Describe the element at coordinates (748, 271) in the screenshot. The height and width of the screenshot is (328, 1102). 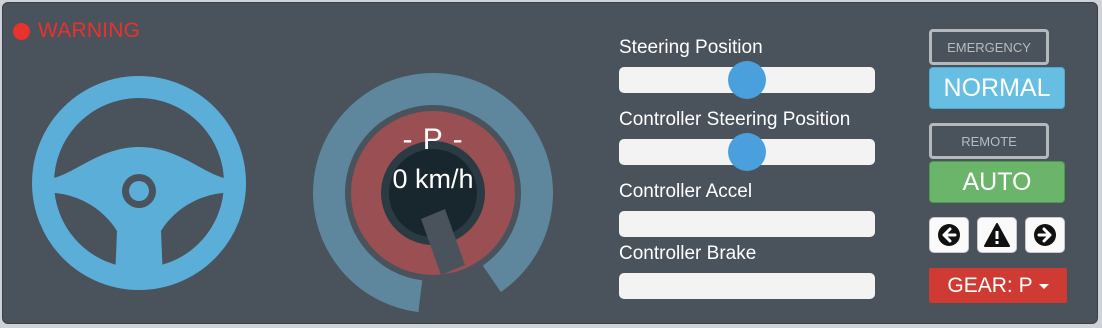
I see `controller-brake-slider-group: Controller Brake` at that location.